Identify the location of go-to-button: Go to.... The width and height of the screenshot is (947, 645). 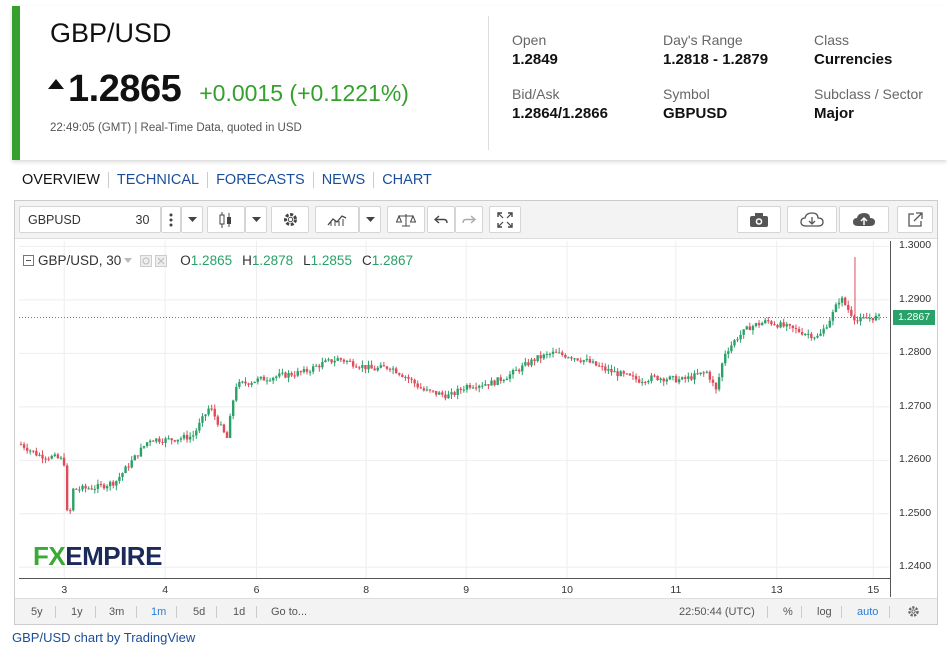
(289, 612).